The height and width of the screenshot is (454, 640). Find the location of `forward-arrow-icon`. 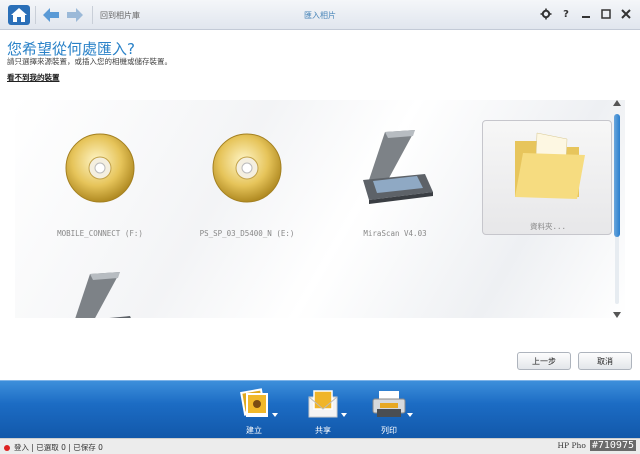

forward-arrow-icon is located at coordinates (75, 15).